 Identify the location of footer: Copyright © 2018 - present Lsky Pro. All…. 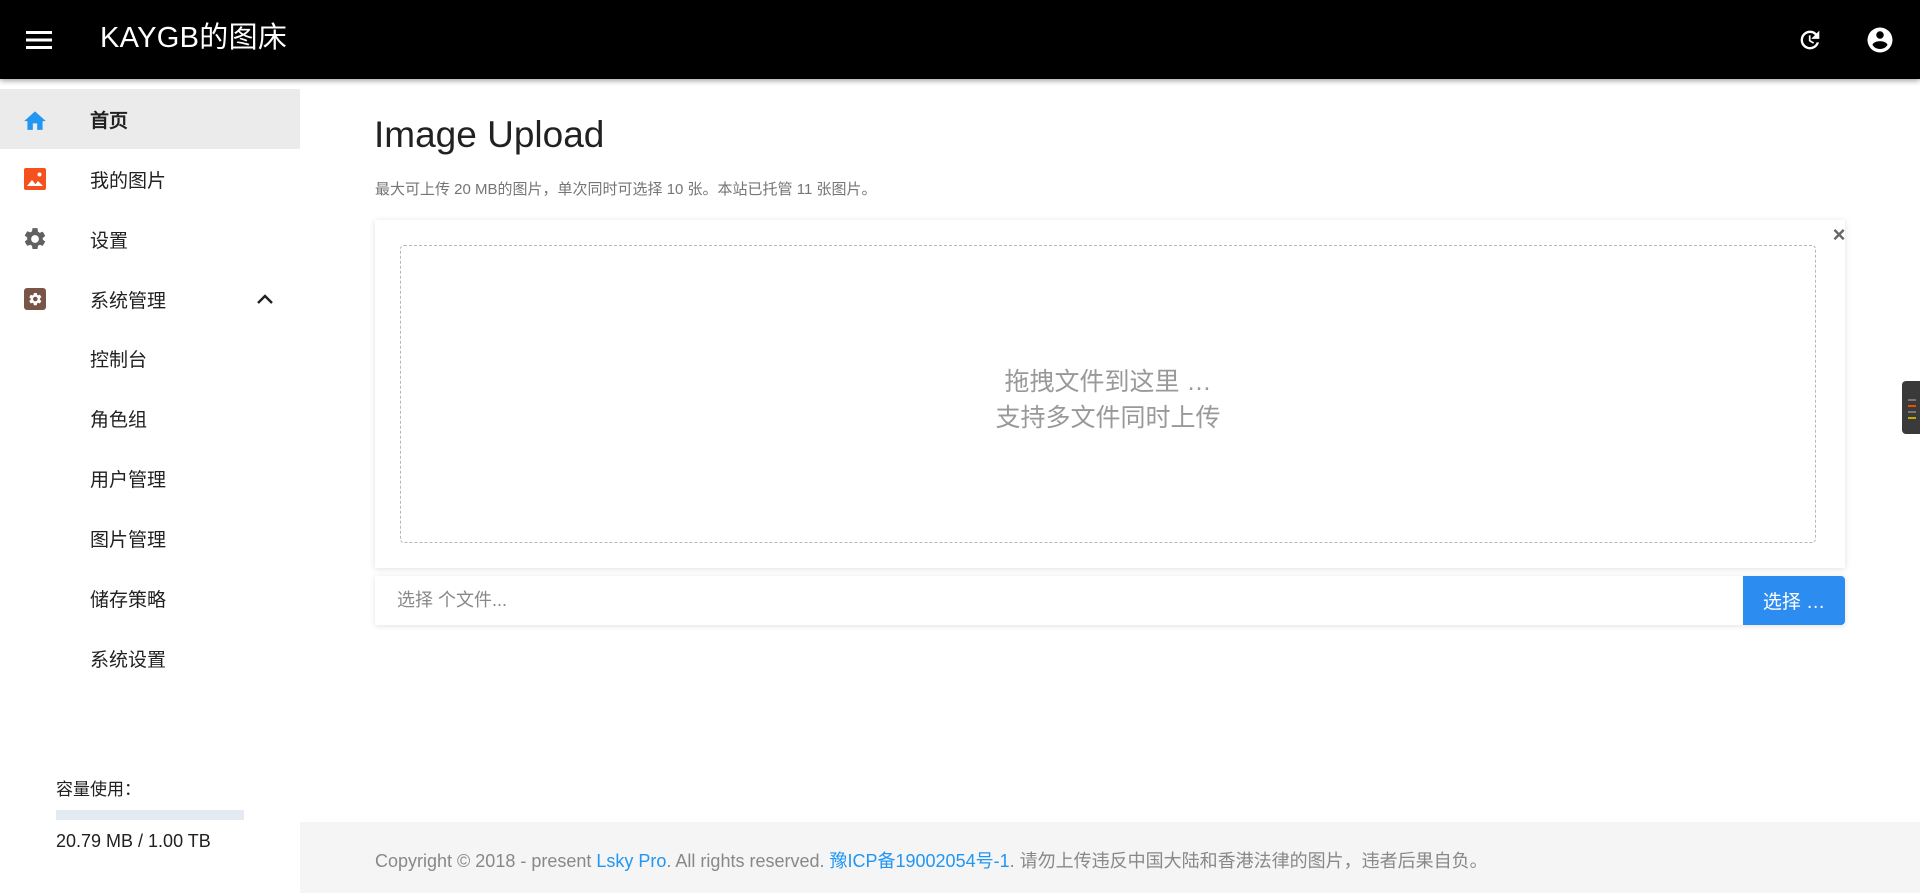
(1110, 857).